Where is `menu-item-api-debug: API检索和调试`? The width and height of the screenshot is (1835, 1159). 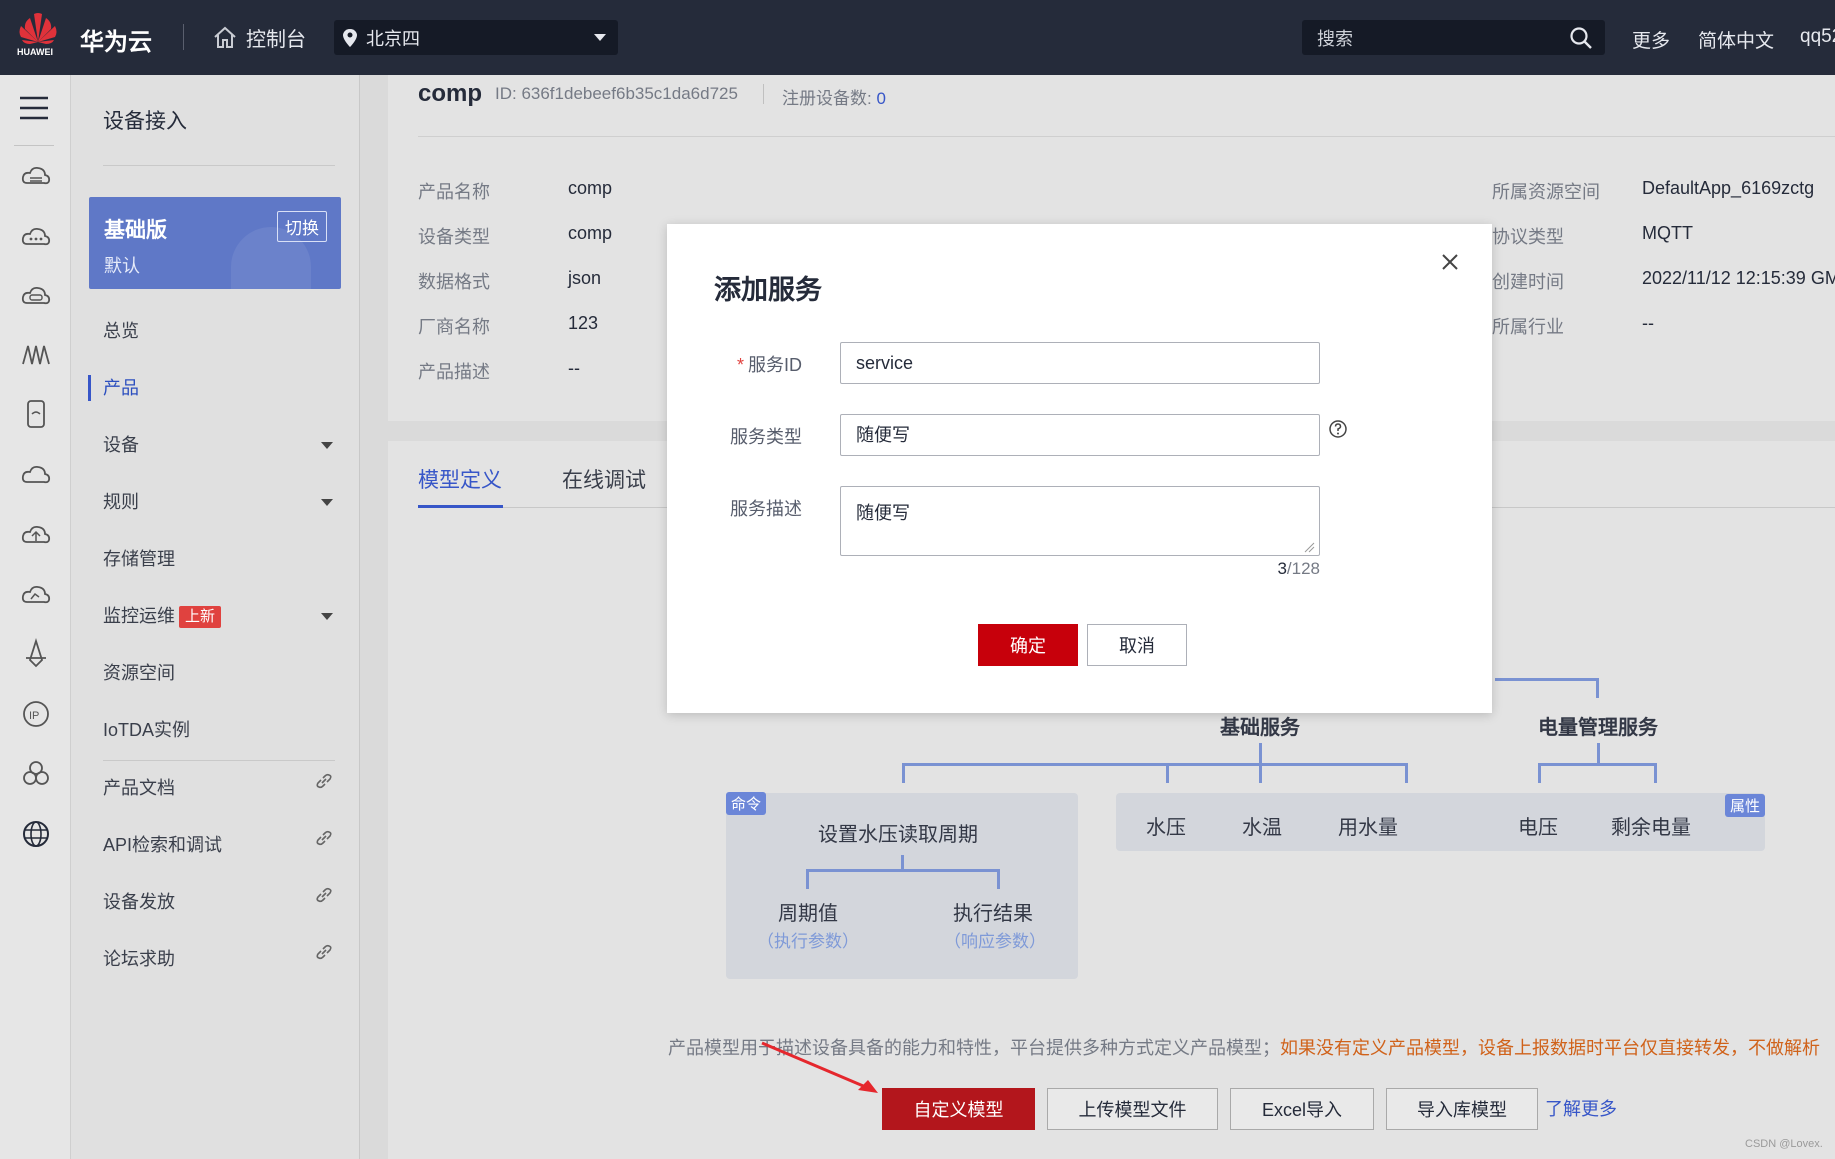 menu-item-api-debug: API检索和调试 is located at coordinates (162, 845).